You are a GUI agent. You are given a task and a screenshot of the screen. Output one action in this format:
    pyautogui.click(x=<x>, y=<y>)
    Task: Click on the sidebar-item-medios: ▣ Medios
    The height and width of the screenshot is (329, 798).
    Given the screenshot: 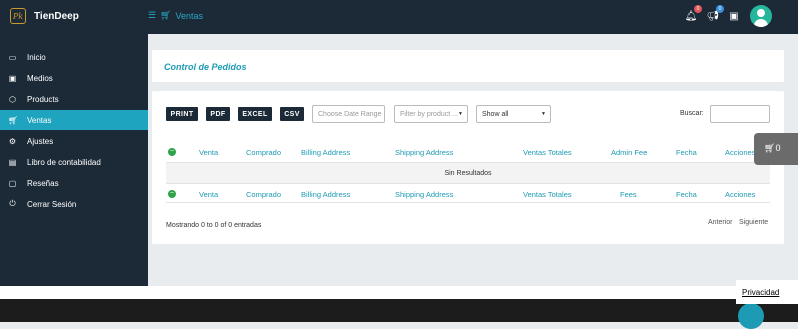 What is the action you would take?
    pyautogui.click(x=74, y=78)
    